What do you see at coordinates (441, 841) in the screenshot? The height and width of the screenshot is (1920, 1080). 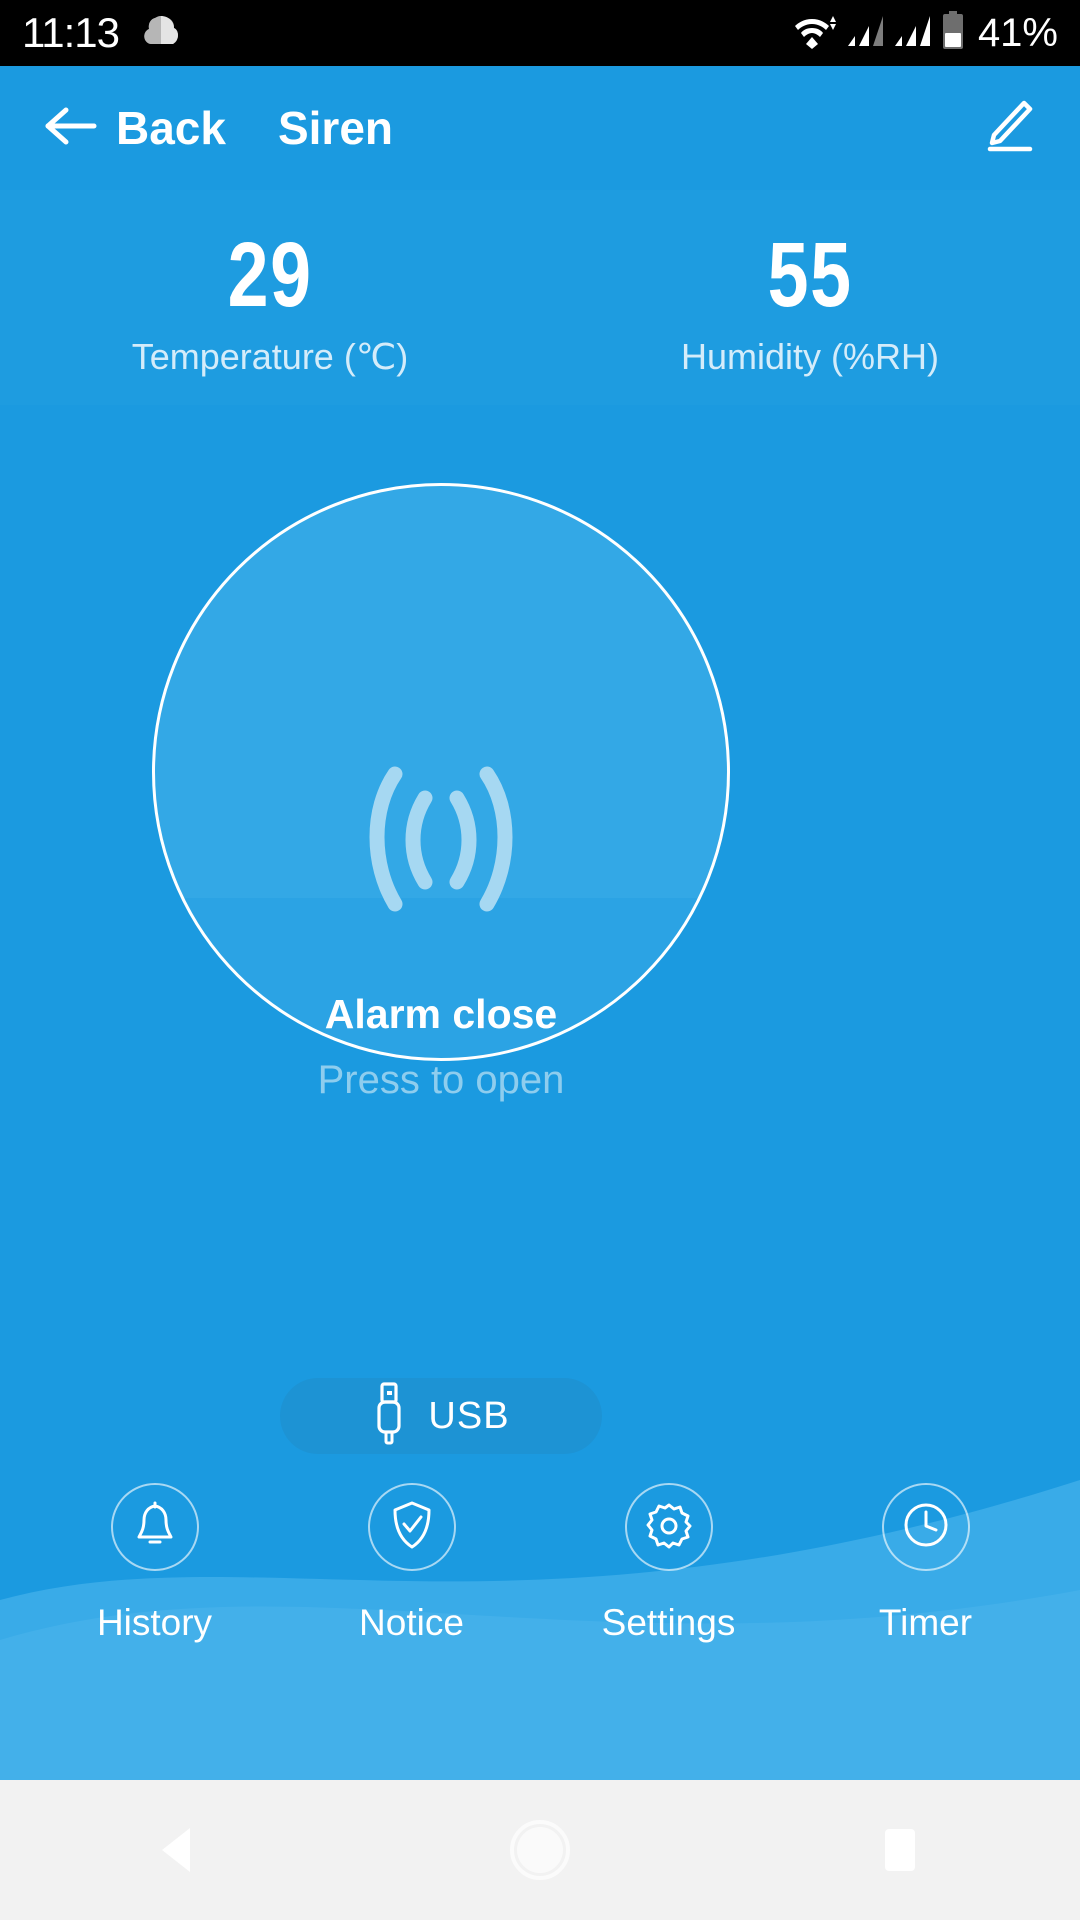 I see `siren-waves-icon` at bounding box center [441, 841].